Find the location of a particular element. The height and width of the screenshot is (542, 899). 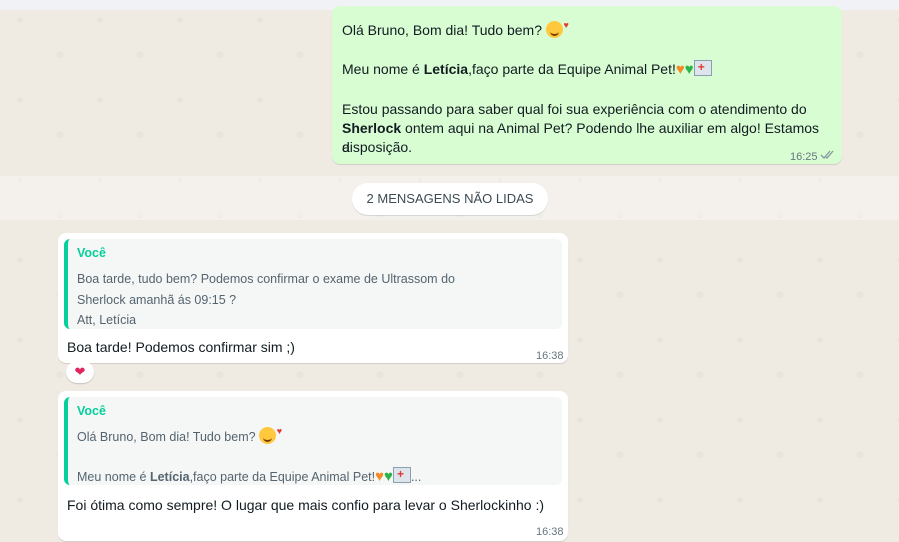

unread-messages-divider: 2 MENSAGENS NÃO LIDAS is located at coordinates (450, 199).